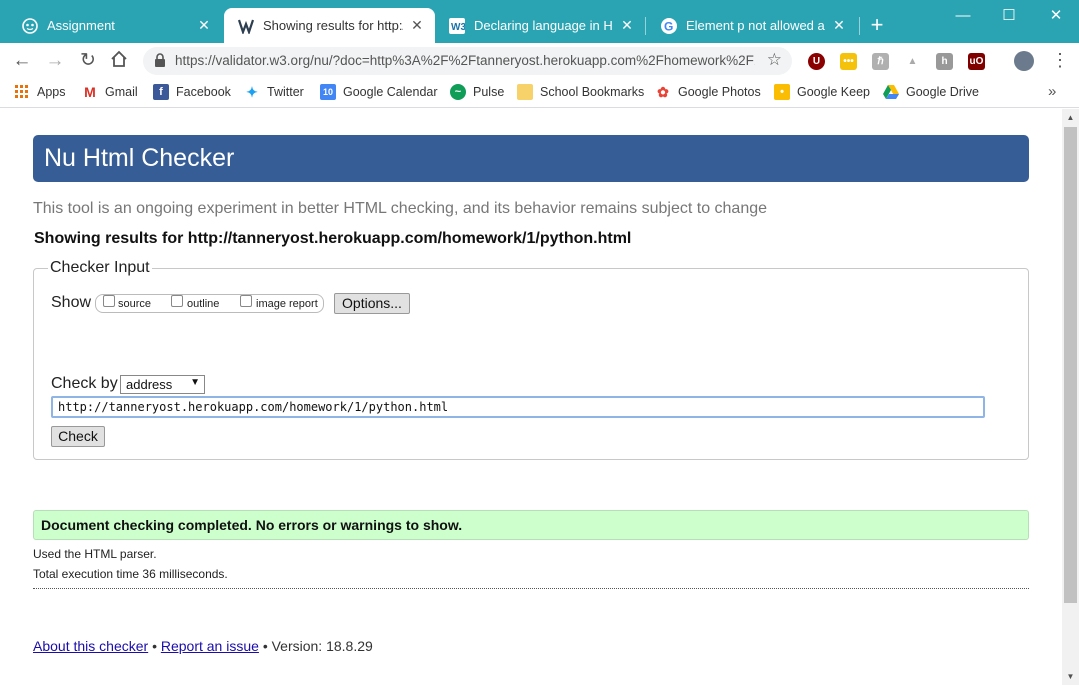 The image size is (1079, 685). I want to click on menu-icon: ⋮, so click(1060, 60).